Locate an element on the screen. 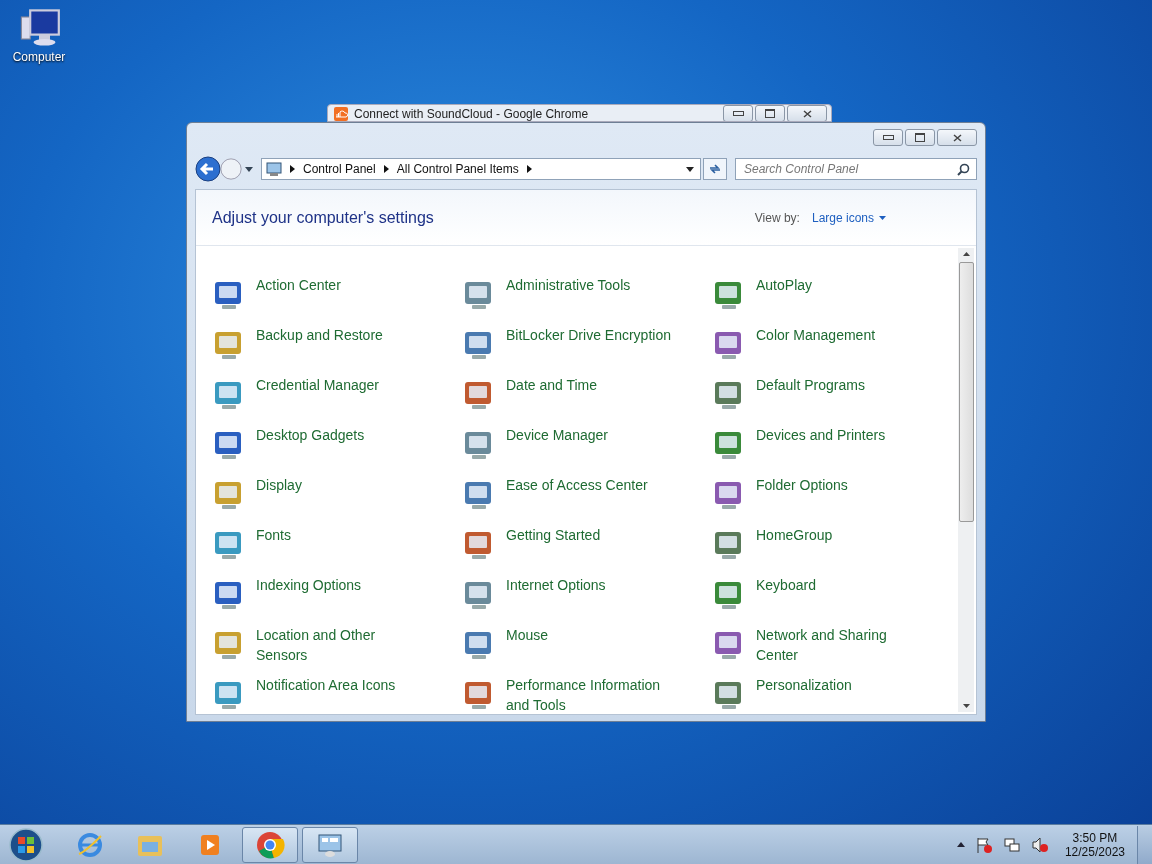  view-by-dropdown: Large icons is located at coordinates (848, 217).